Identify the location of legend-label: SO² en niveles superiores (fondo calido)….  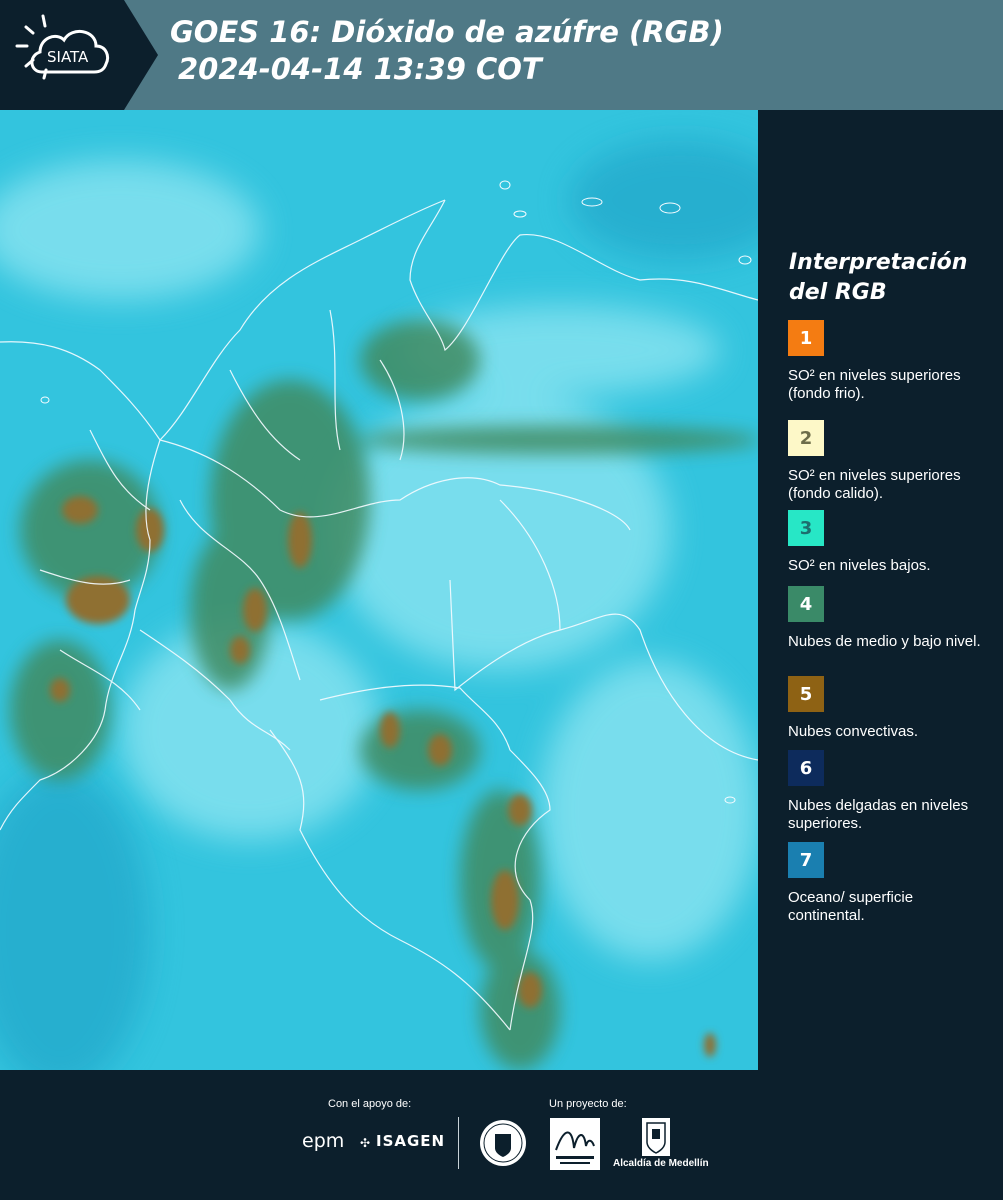
(874, 484).